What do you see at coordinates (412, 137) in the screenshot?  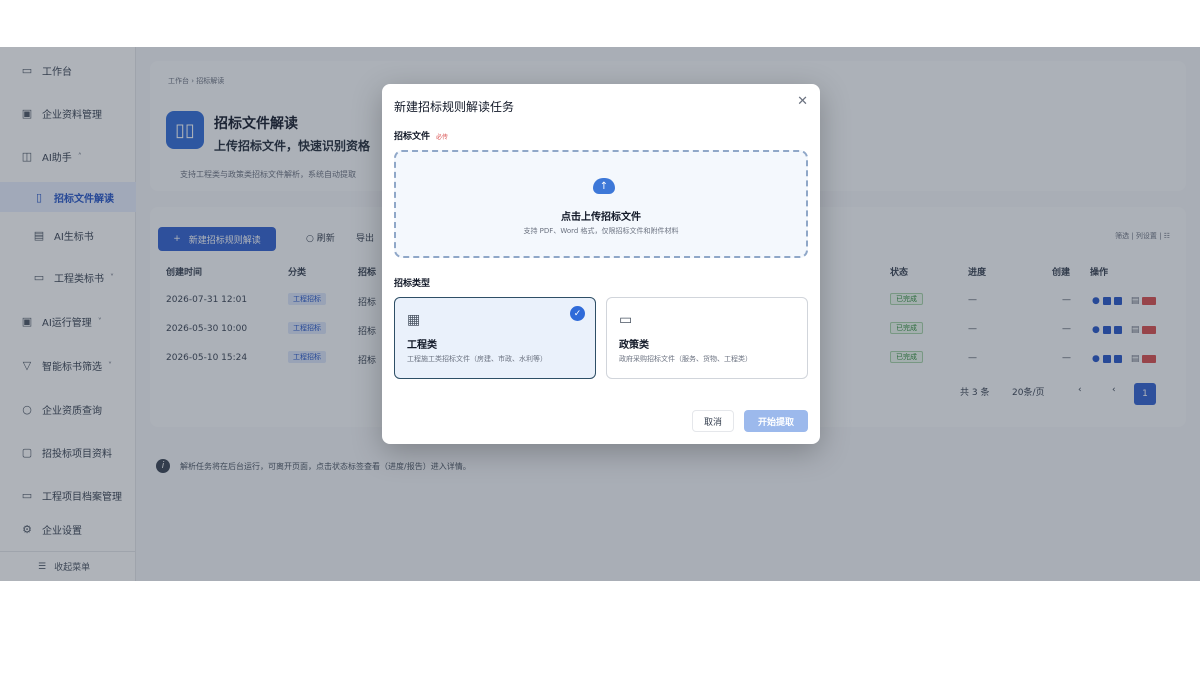 I see `file-label: 招标文件` at bounding box center [412, 137].